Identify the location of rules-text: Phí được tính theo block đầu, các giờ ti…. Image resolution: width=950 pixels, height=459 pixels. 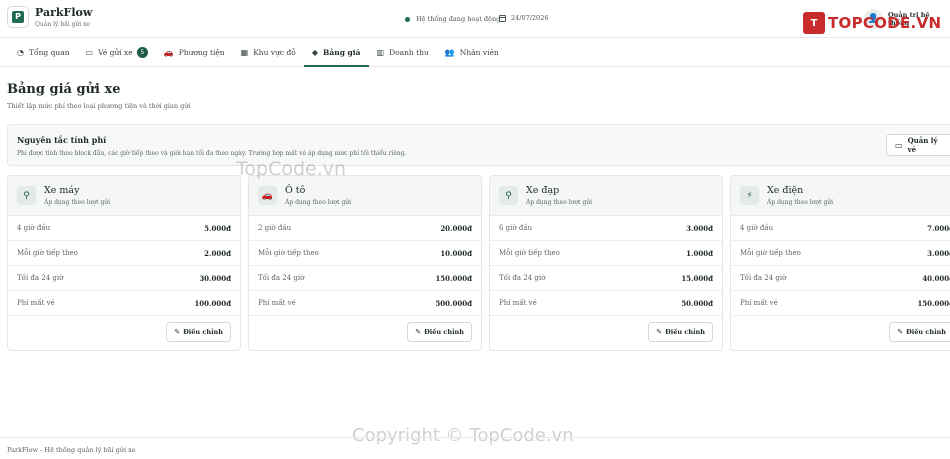
(212, 153).